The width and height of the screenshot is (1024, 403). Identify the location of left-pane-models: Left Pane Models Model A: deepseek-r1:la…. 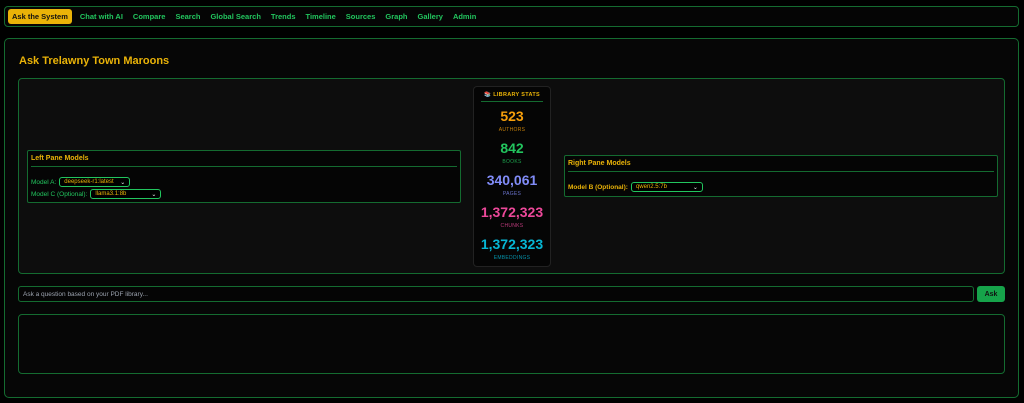
(244, 176).